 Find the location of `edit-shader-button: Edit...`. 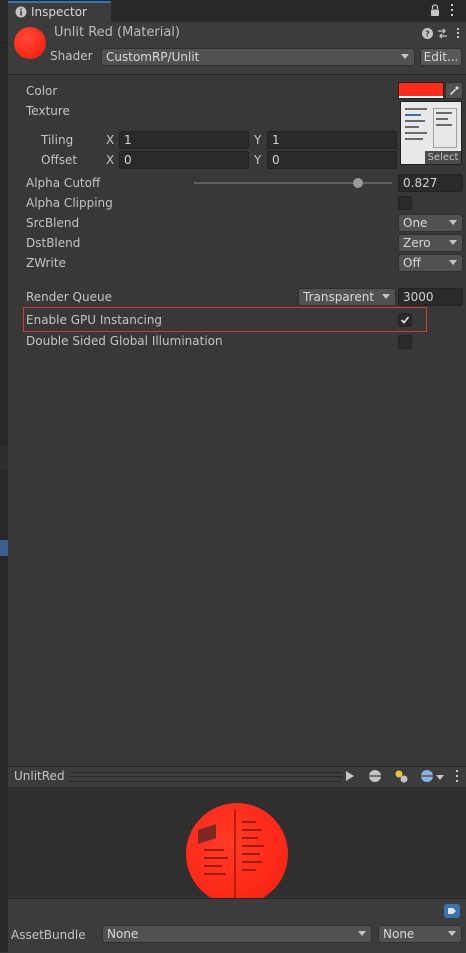

edit-shader-button: Edit... is located at coordinates (441, 57).